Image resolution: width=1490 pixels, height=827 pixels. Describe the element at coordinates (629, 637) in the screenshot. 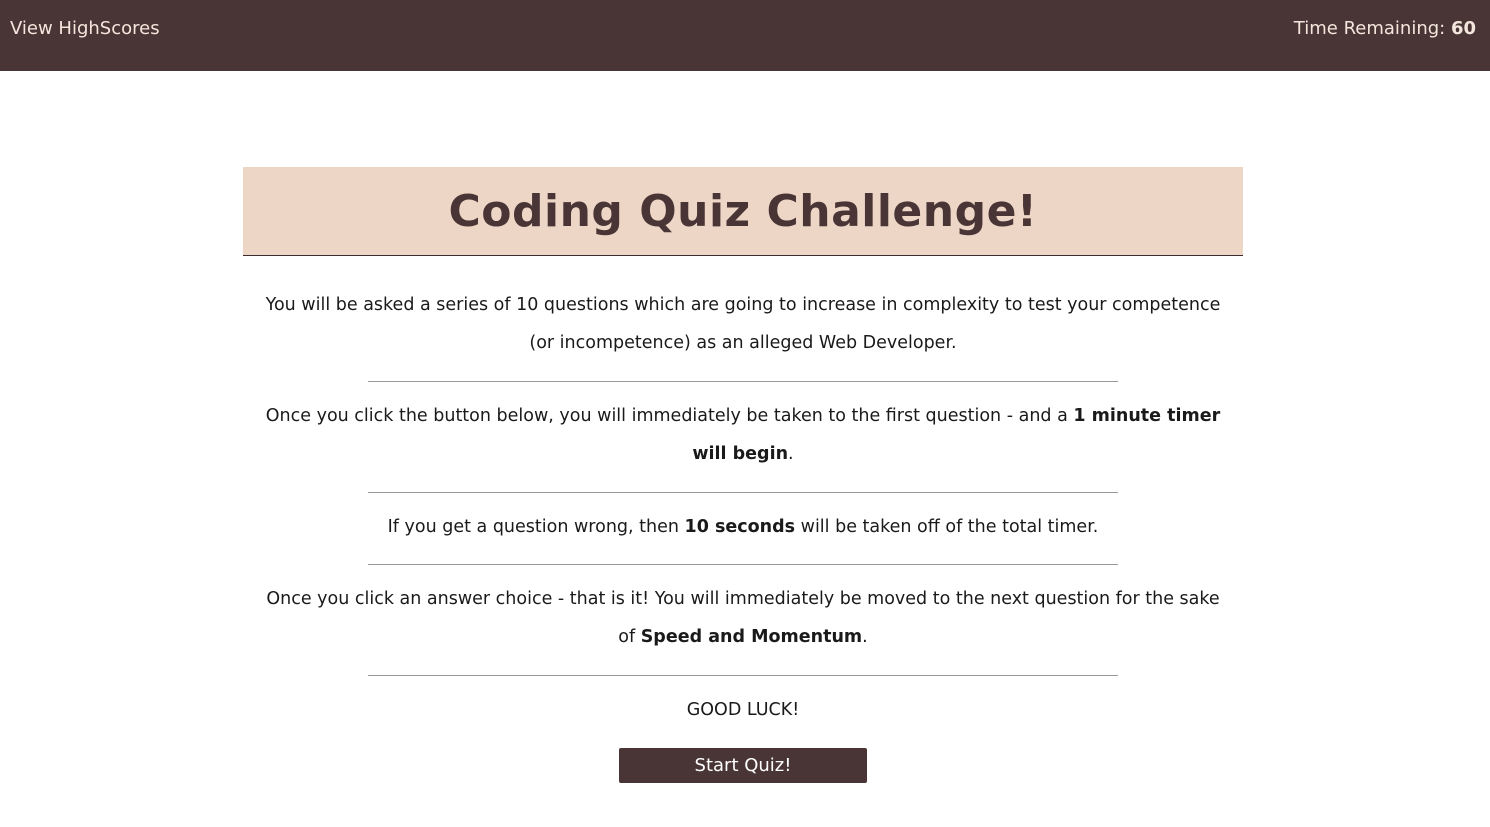

I see `answer-info-text: of` at that location.